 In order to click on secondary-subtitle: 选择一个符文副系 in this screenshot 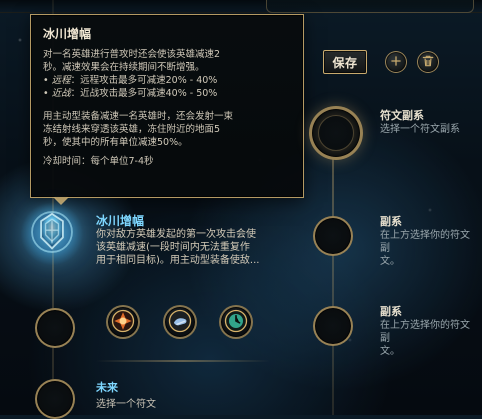, I will do `click(420, 129)`.